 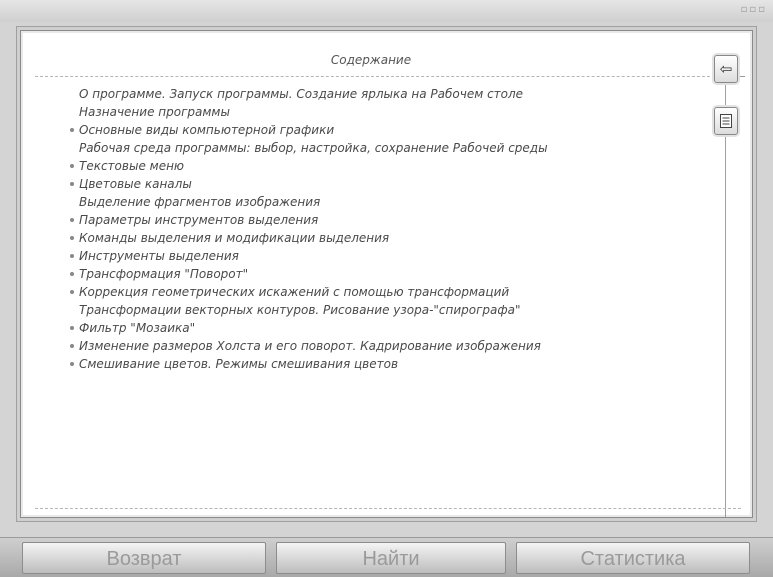 What do you see at coordinates (394, 130) in the screenshot?
I see `toc-item: Основные виды компьютерной графики` at bounding box center [394, 130].